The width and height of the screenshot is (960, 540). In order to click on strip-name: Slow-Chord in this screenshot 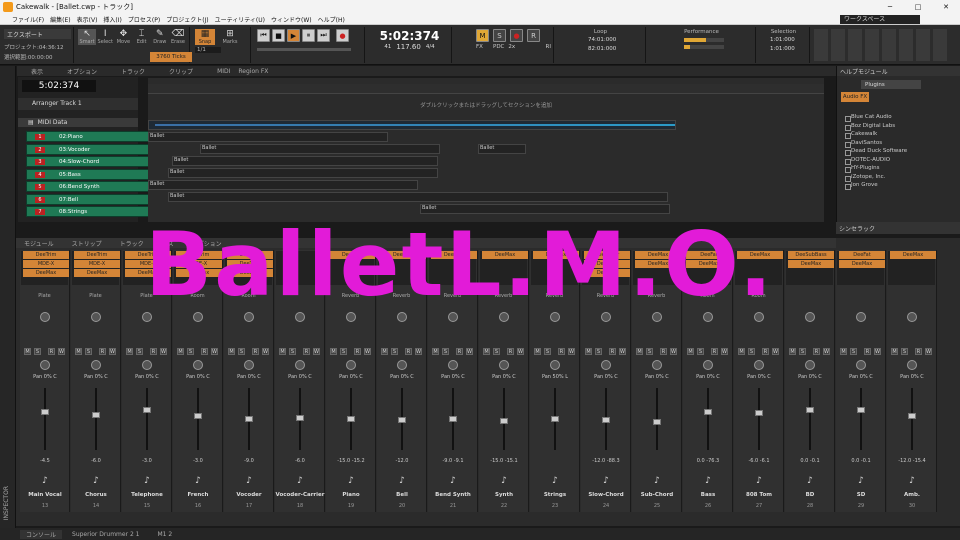, I will do `click(606, 495)`.